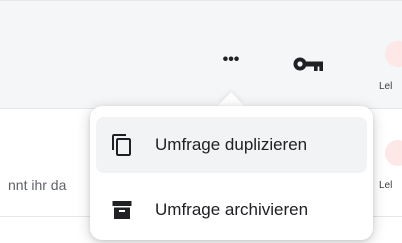 This screenshot has height=243, width=402. I want to click on archive-survey-label: Umfrage archivieren, so click(232, 209).